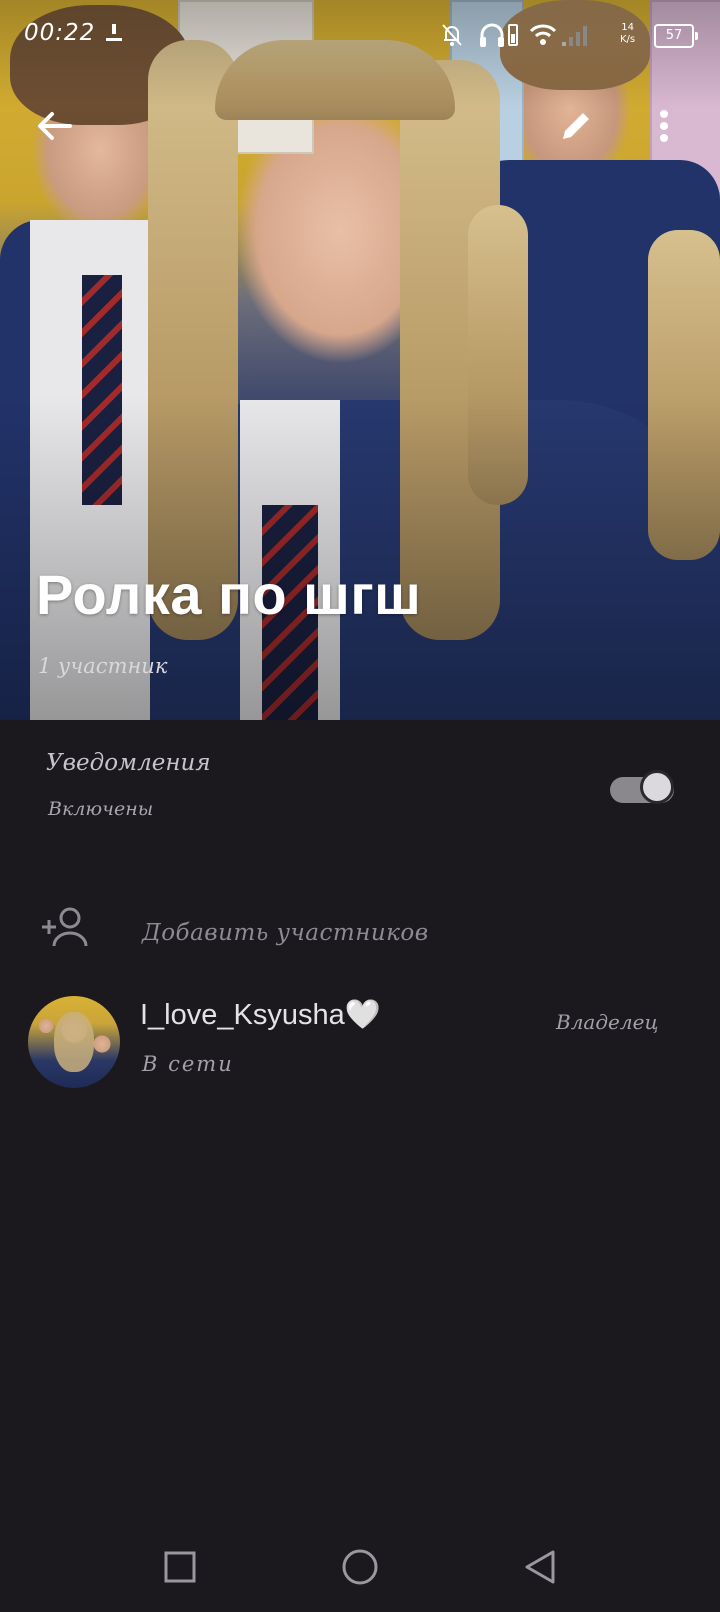 Image resolution: width=720 pixels, height=1612 pixels. I want to click on system-navigation-bar, so click(360, 1567).